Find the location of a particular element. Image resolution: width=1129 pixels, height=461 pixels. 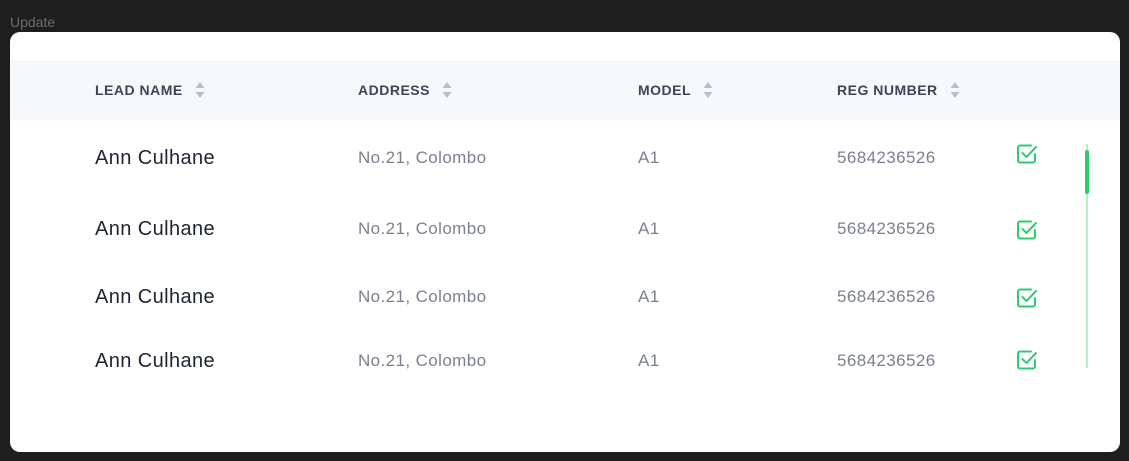

column-header-reg-number: REG NUMBER is located at coordinates (898, 90).